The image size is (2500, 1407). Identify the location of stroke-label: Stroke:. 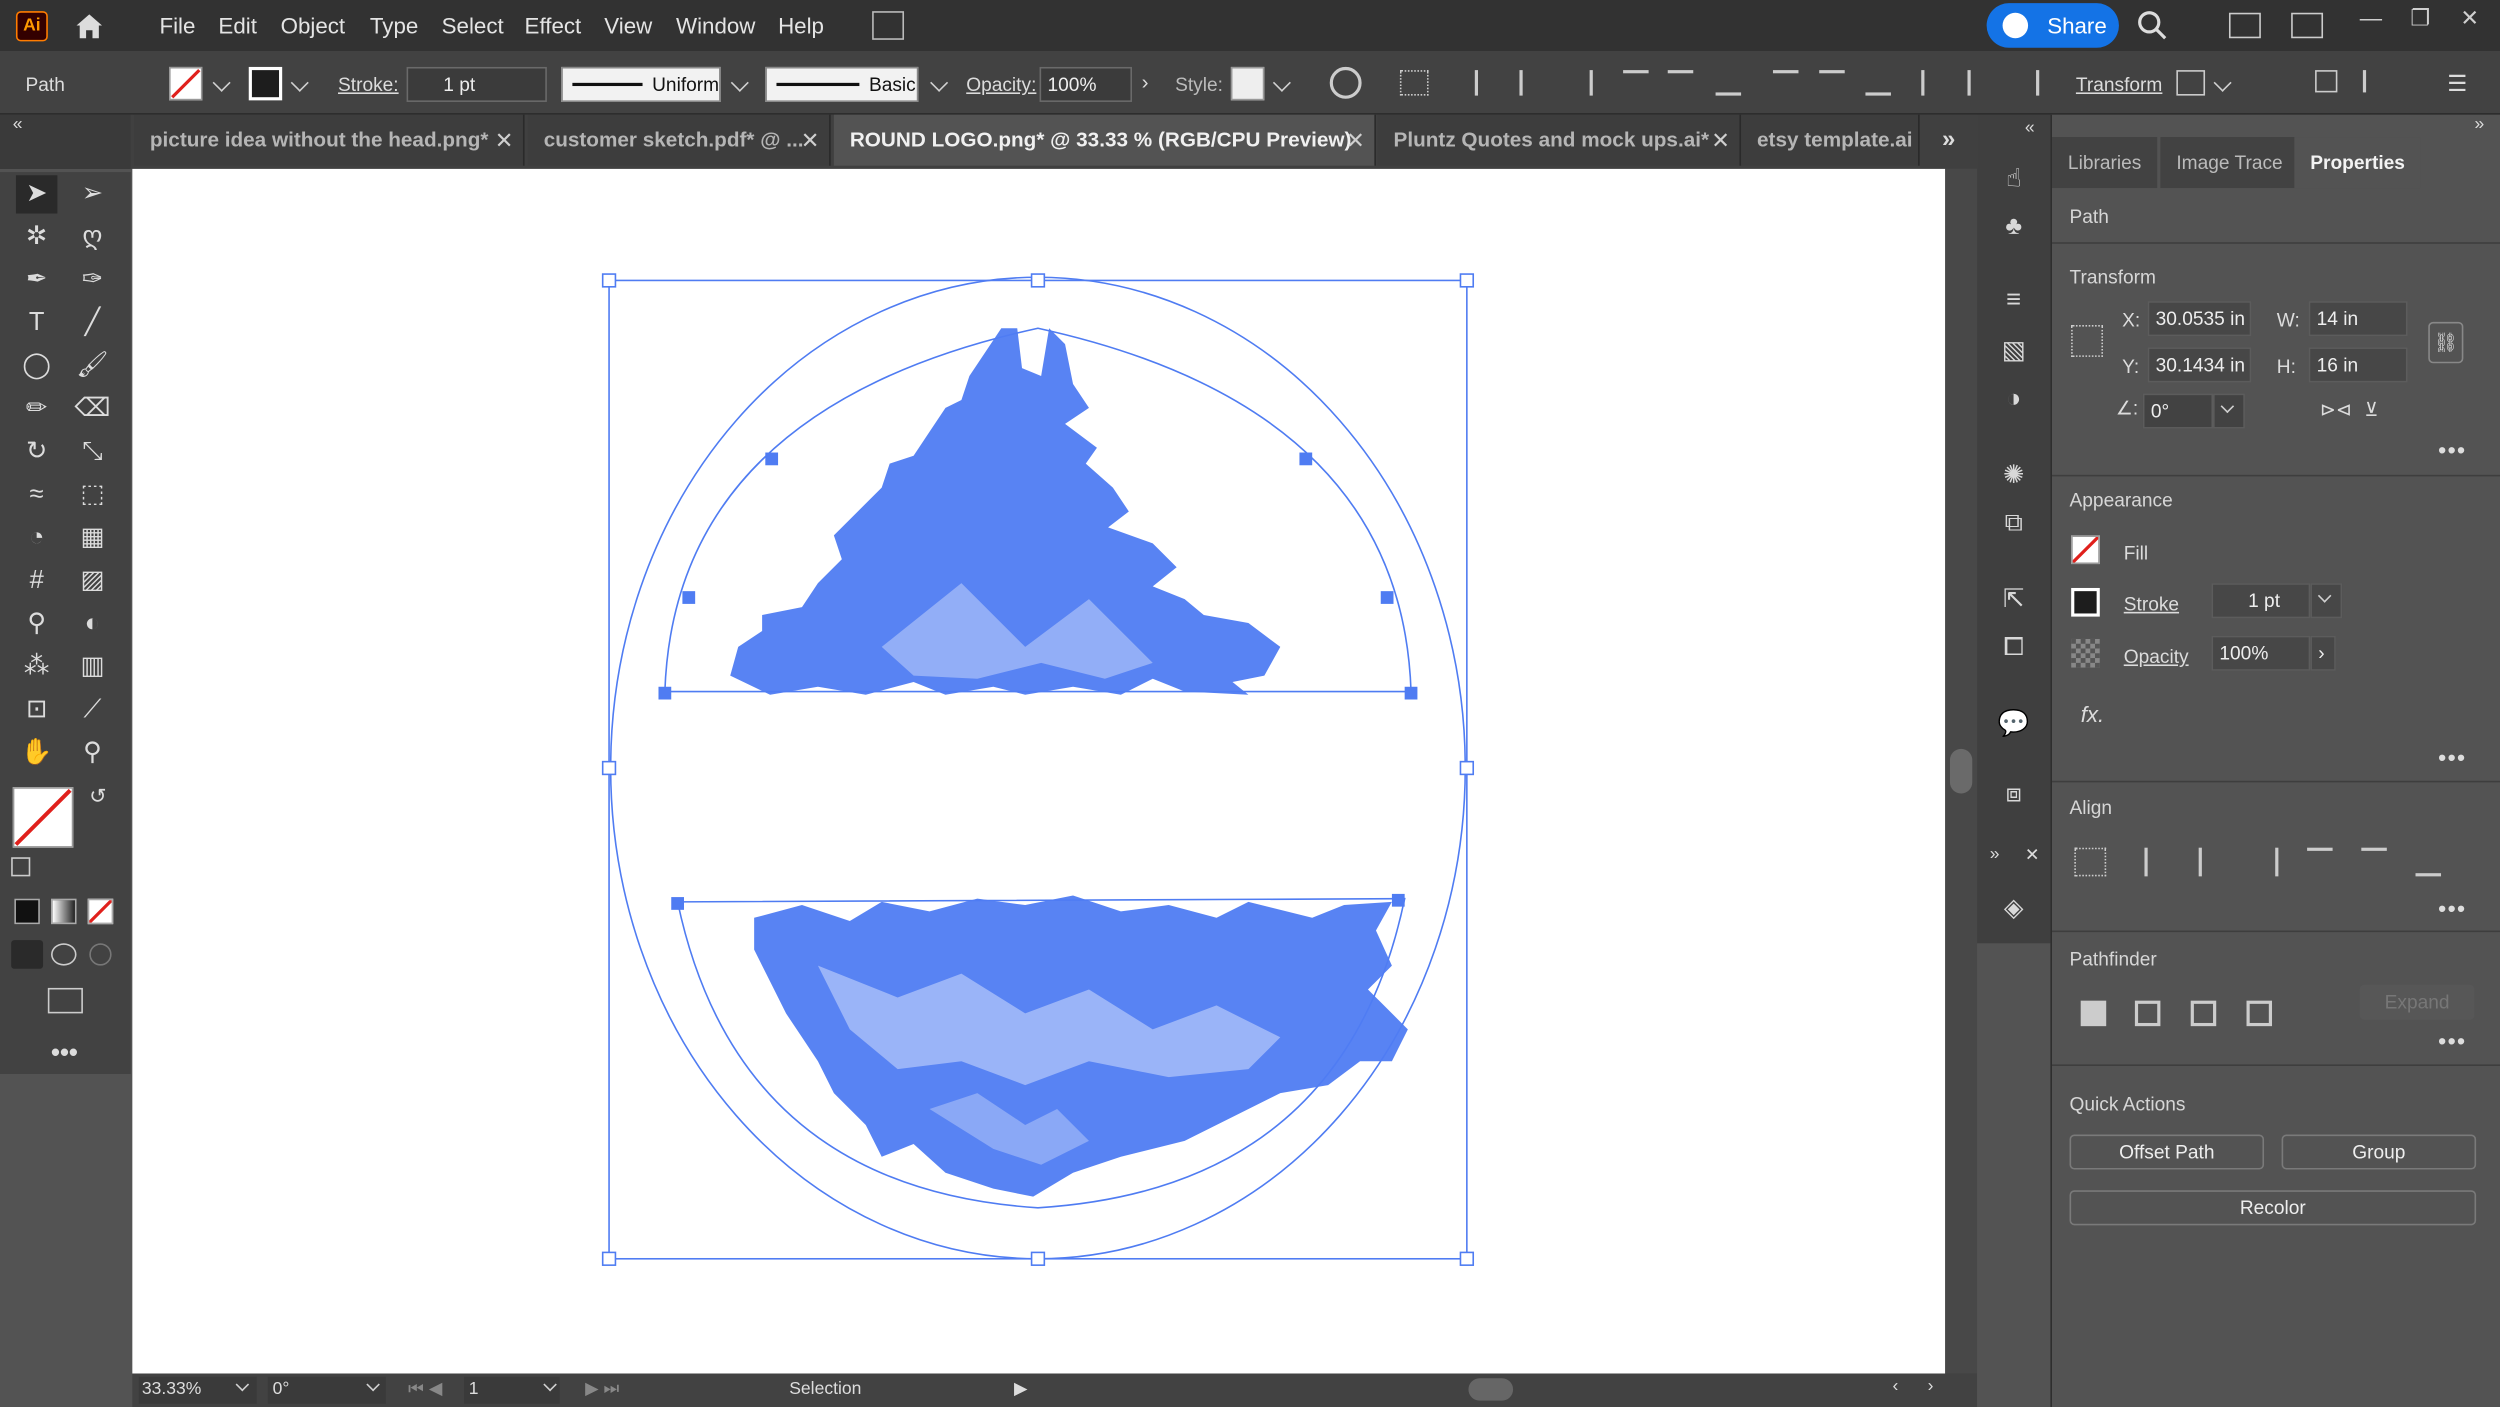
(368, 84).